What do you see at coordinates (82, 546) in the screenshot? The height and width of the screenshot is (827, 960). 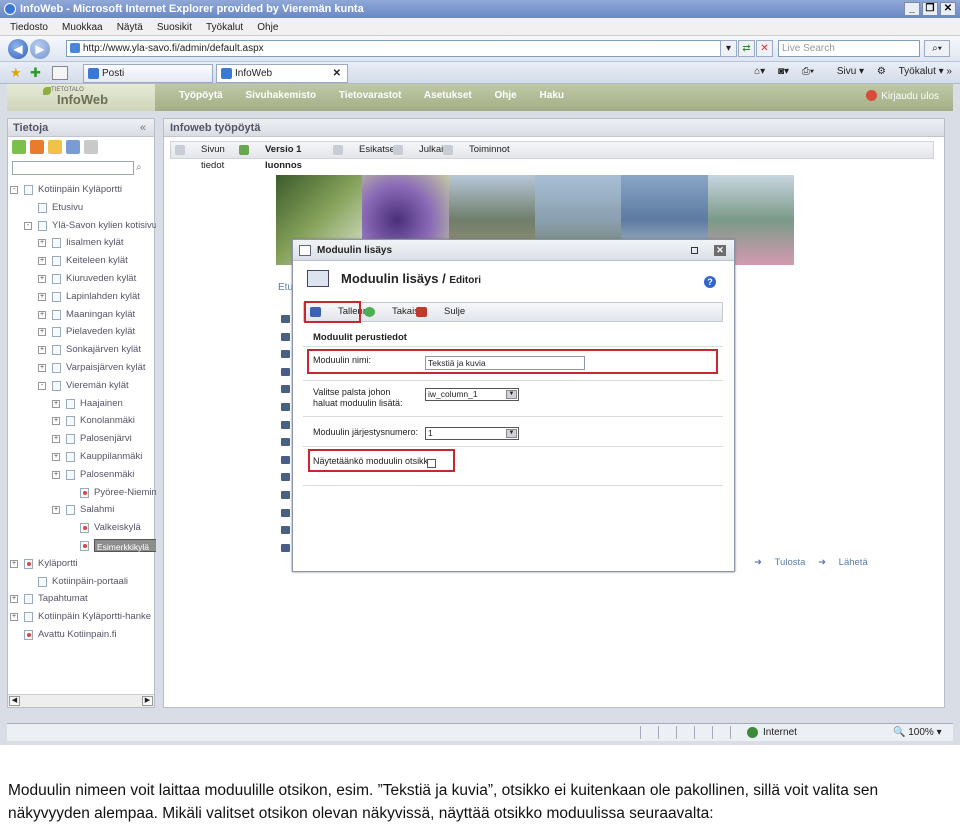 I see `tree-node: Esimerkkikylä` at bounding box center [82, 546].